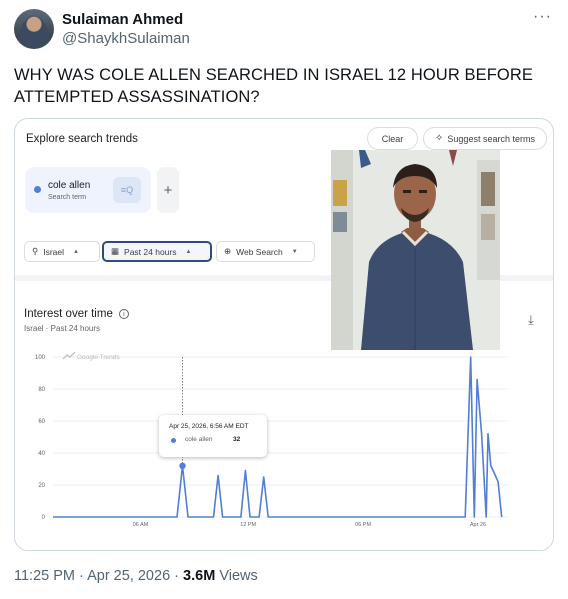 The width and height of the screenshot is (568, 599). I want to click on tweet-date: Apr 25, 2026, so click(128, 576).